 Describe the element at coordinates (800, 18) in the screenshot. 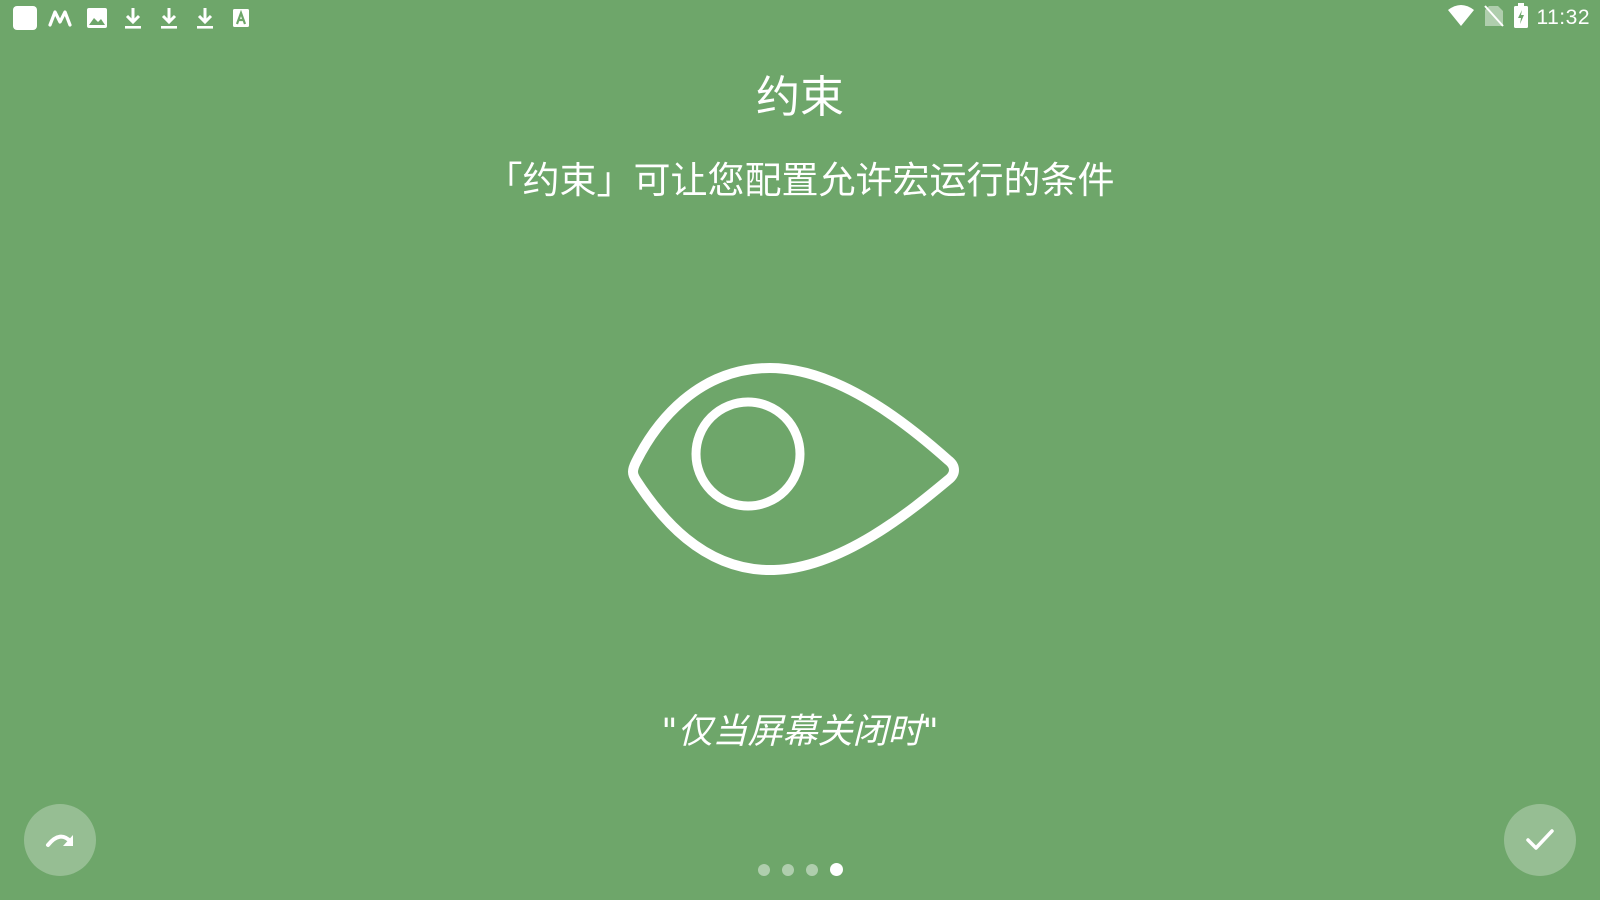

I see `status-bar: 11:32` at that location.